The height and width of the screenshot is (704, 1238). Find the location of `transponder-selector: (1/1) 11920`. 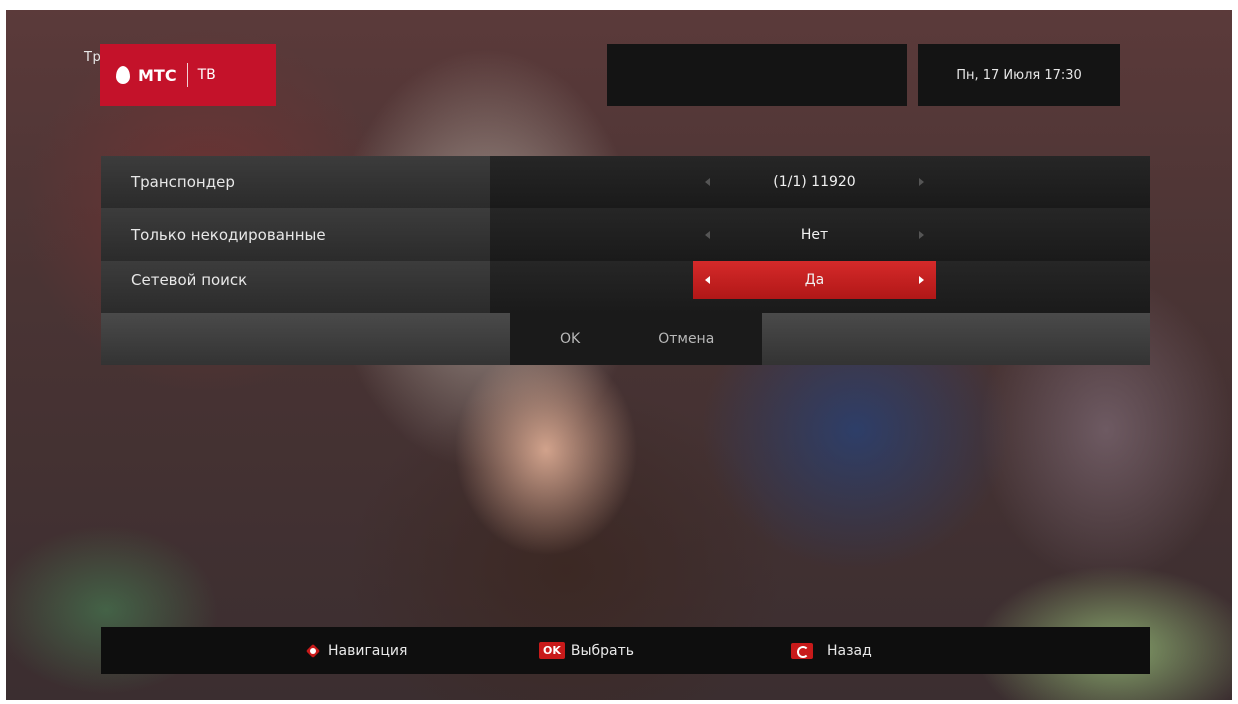

transponder-selector: (1/1) 11920 is located at coordinates (814, 182).